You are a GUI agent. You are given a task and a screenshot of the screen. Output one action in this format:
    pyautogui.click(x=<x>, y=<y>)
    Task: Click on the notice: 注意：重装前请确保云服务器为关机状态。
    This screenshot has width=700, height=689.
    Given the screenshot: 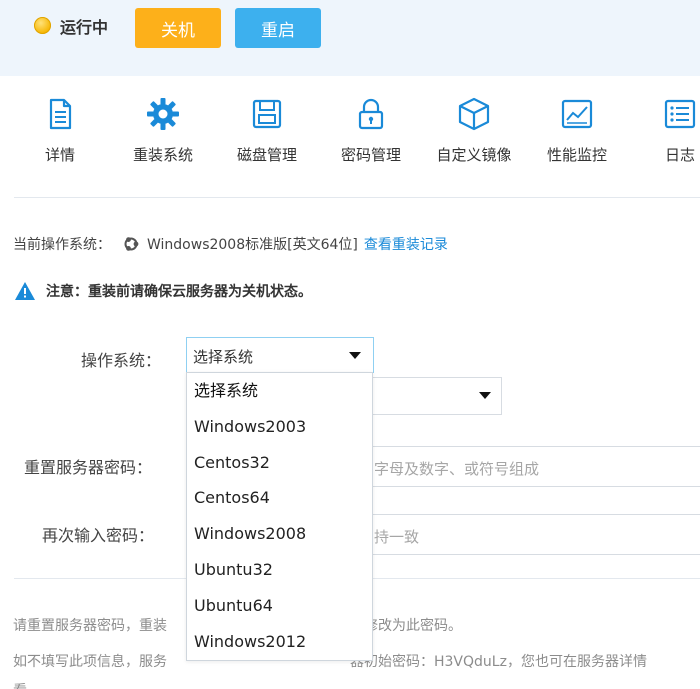 What is the action you would take?
    pyautogui.click(x=163, y=291)
    